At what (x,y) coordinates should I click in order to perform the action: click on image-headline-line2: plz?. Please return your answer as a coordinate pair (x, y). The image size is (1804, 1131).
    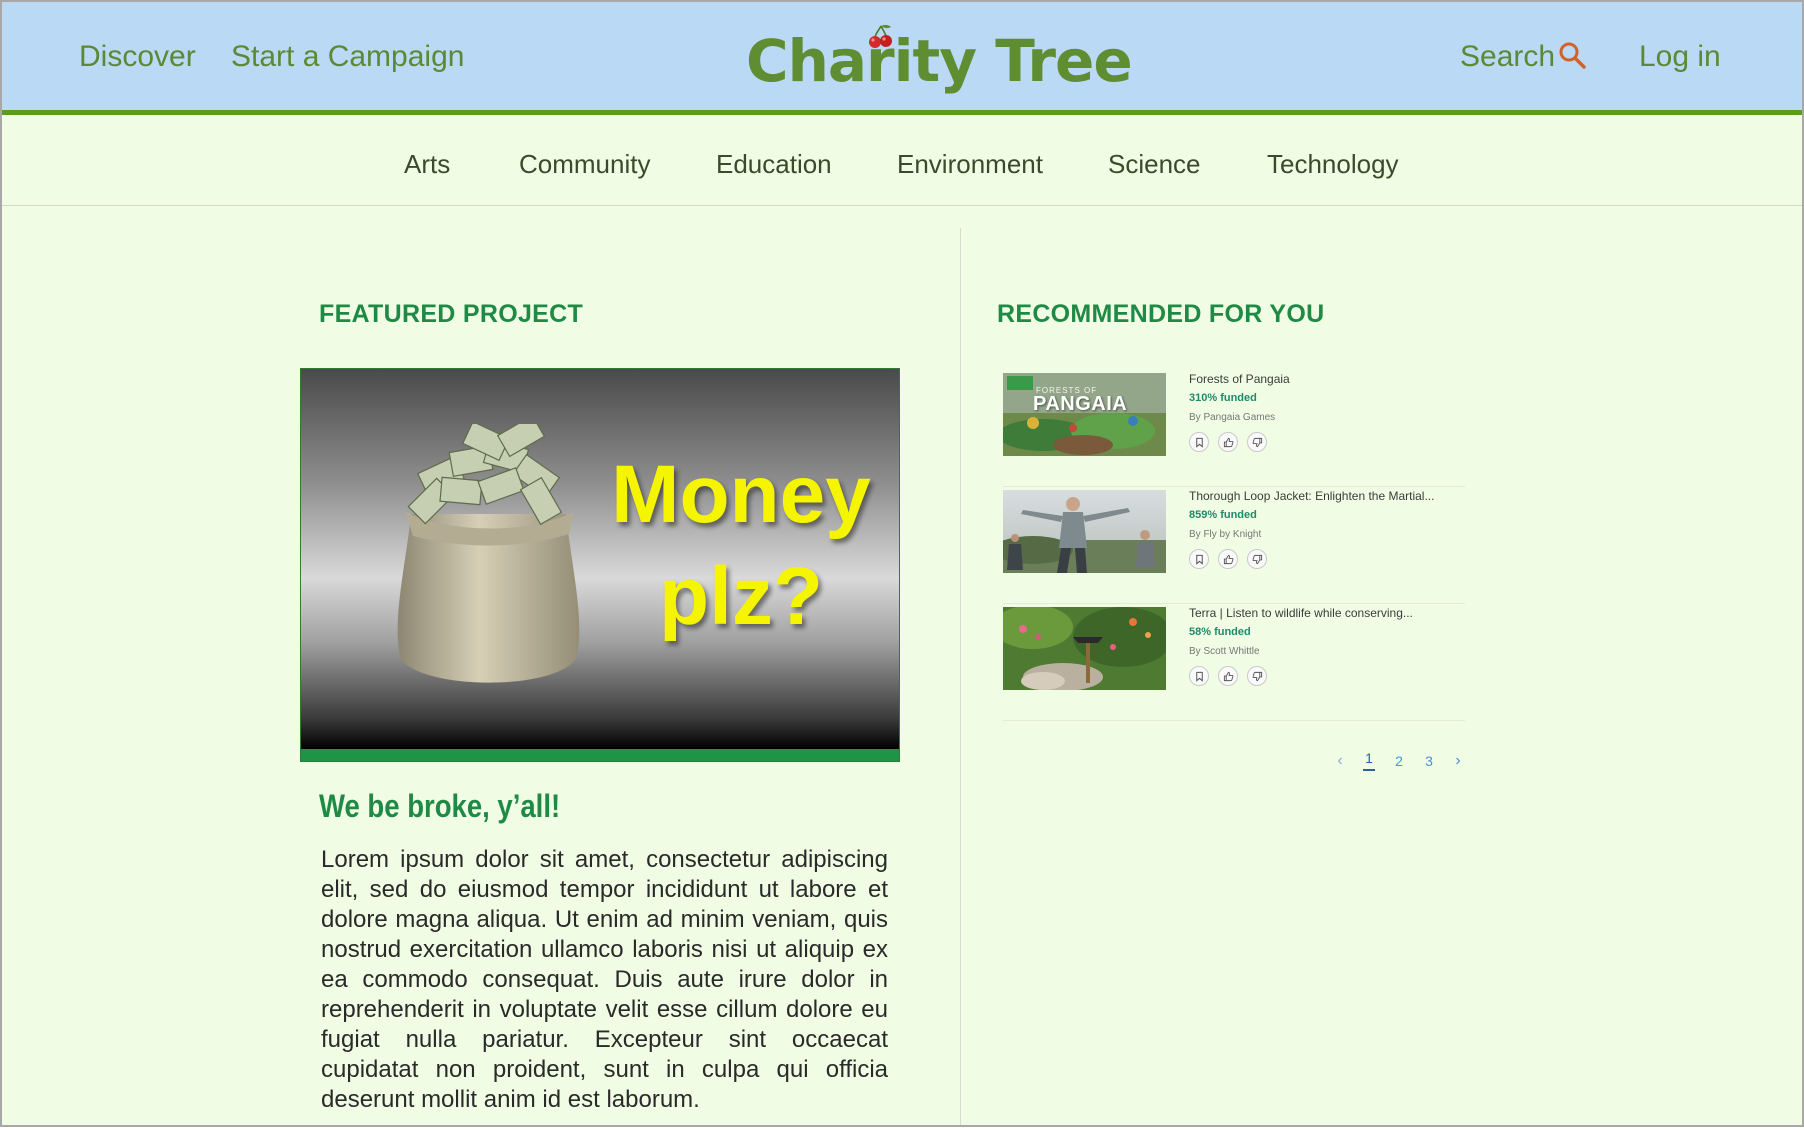
    Looking at the image, I should click on (741, 596).